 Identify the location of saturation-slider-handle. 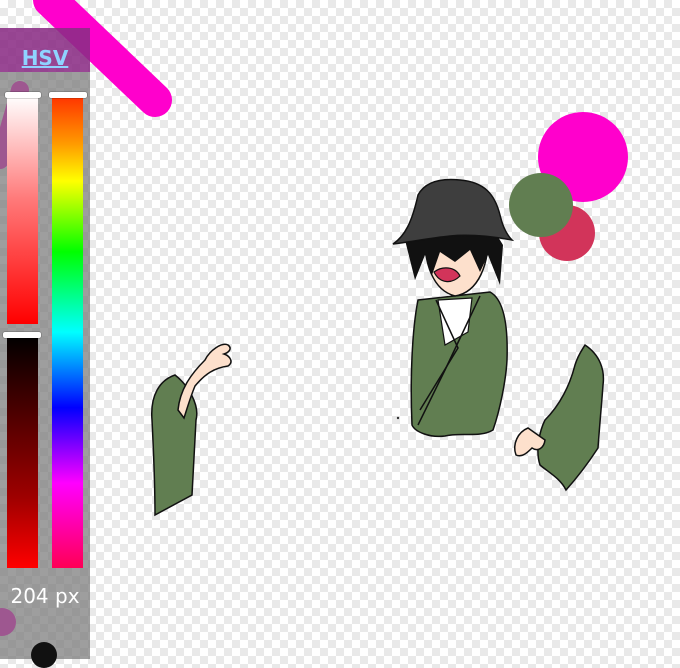
(23, 95).